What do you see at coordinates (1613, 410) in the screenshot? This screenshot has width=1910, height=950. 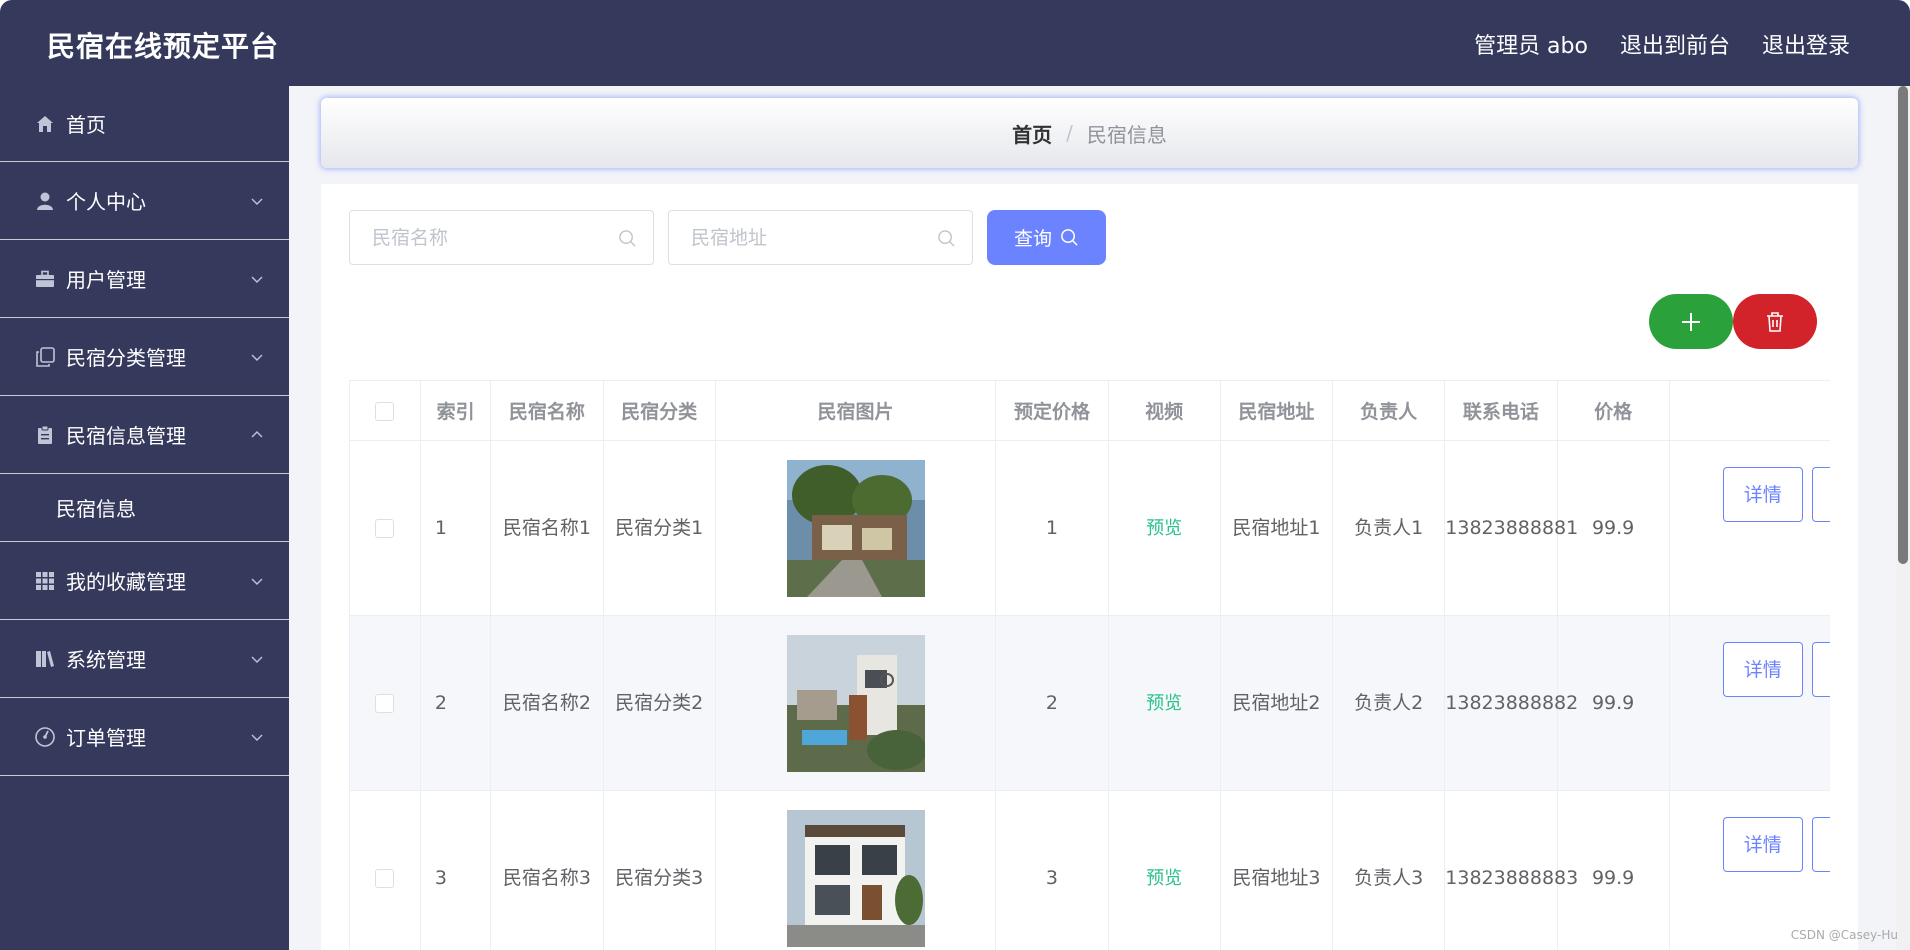 I see `column-header: 价格` at bounding box center [1613, 410].